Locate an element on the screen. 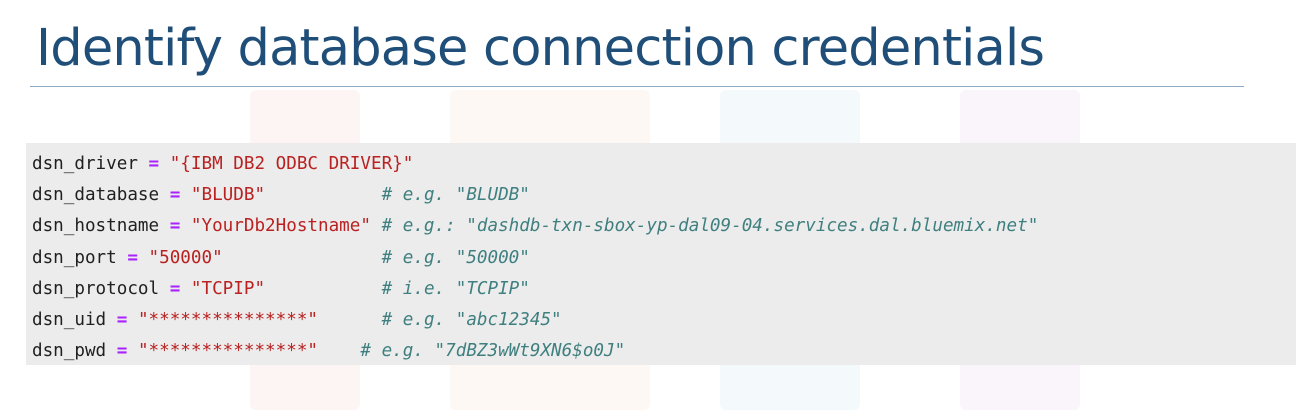 Image resolution: width=1316 pixels, height=410 pixels. code-line-dsn-protocol: dsn_protocol = "TCPIP" # i.e. "TCPIP" is located at coordinates (664, 289).